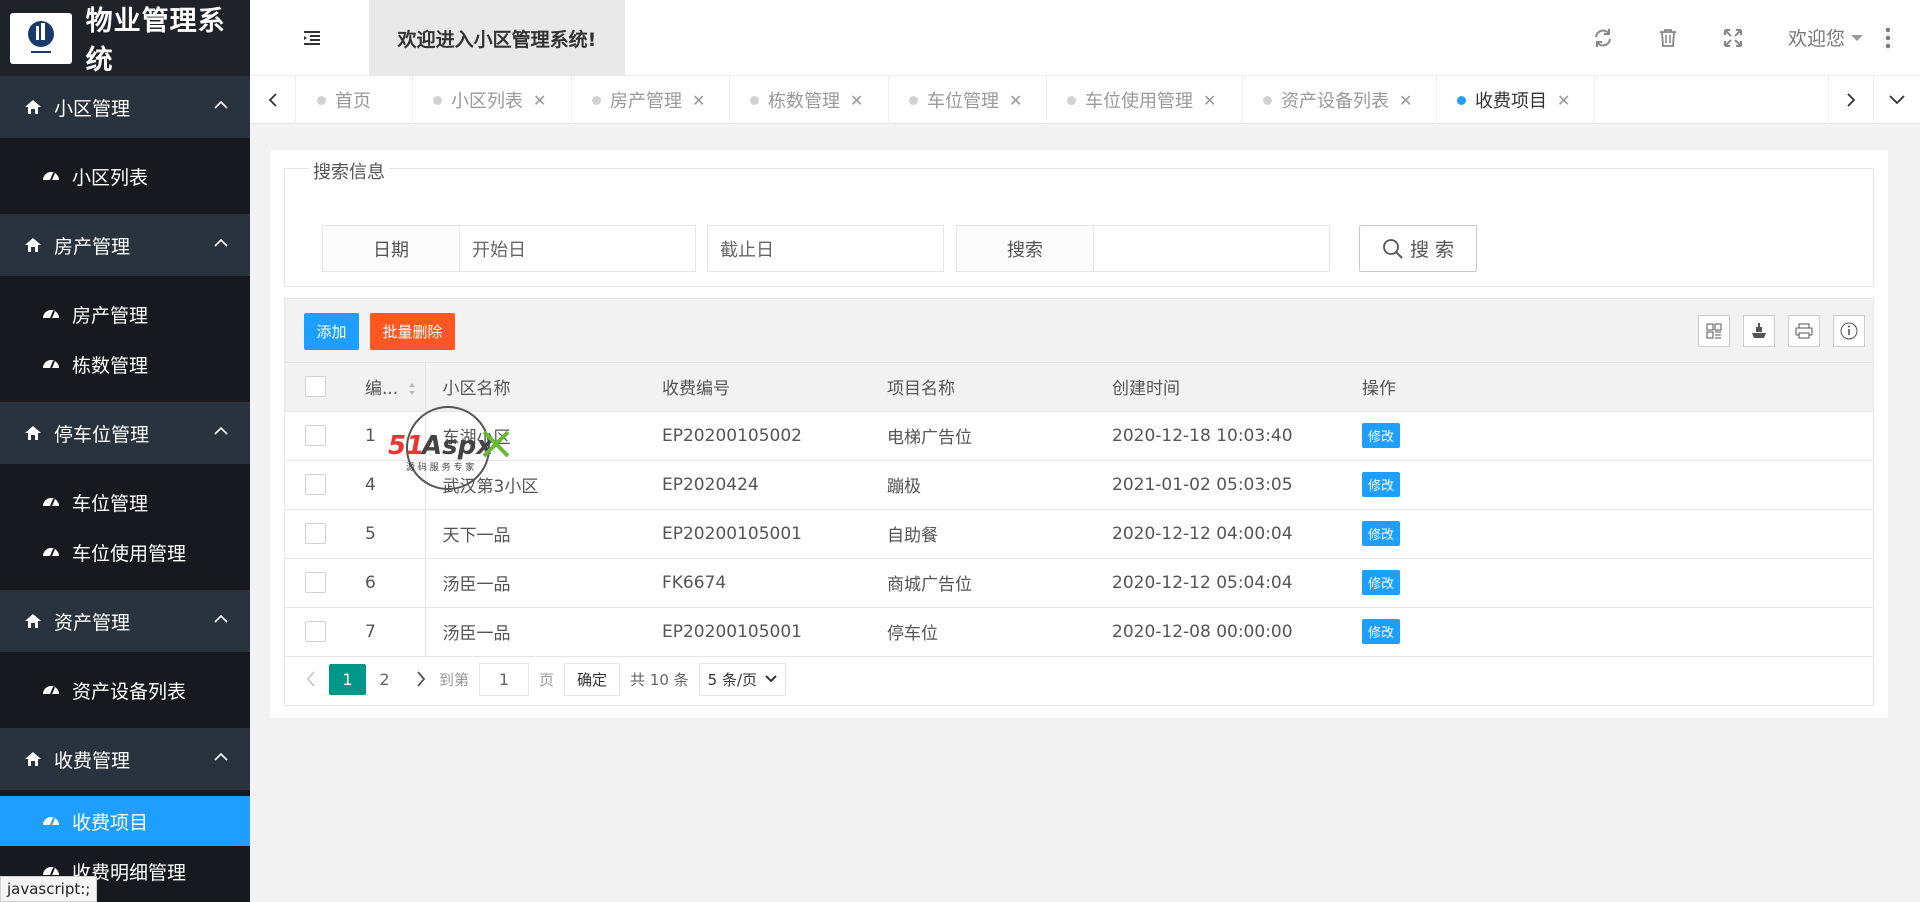 This screenshot has height=902, width=1920. Describe the element at coordinates (1145, 100) in the screenshot. I see `tab-parking-usage: 车位使用管理 ✕` at that location.